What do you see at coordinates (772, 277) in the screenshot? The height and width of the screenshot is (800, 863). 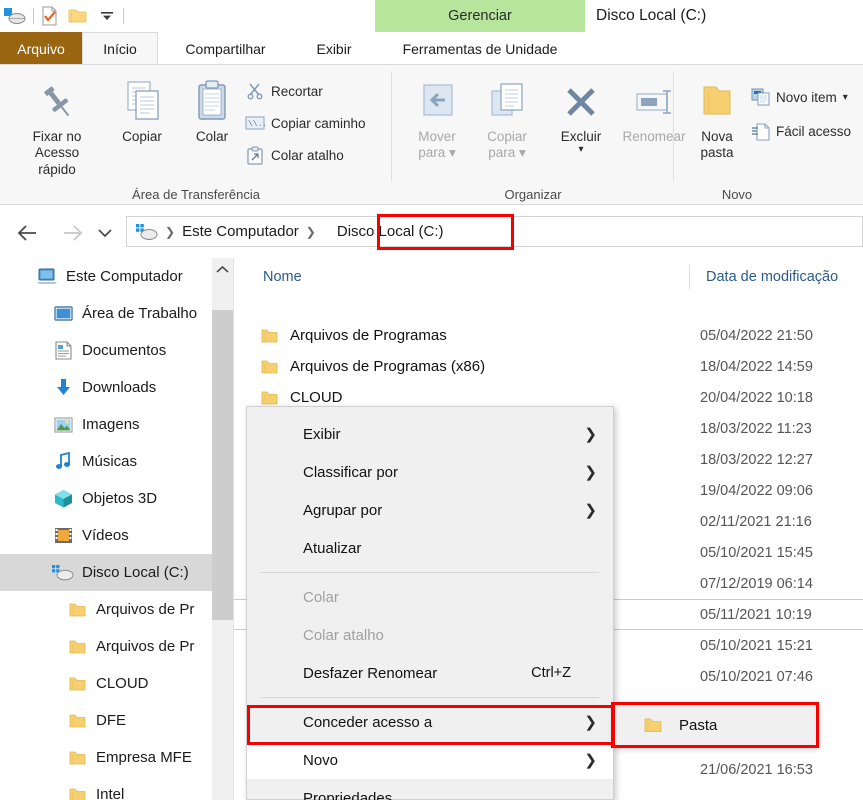 I see `column-header-data-de-modificacao: Data de modificação` at bounding box center [772, 277].